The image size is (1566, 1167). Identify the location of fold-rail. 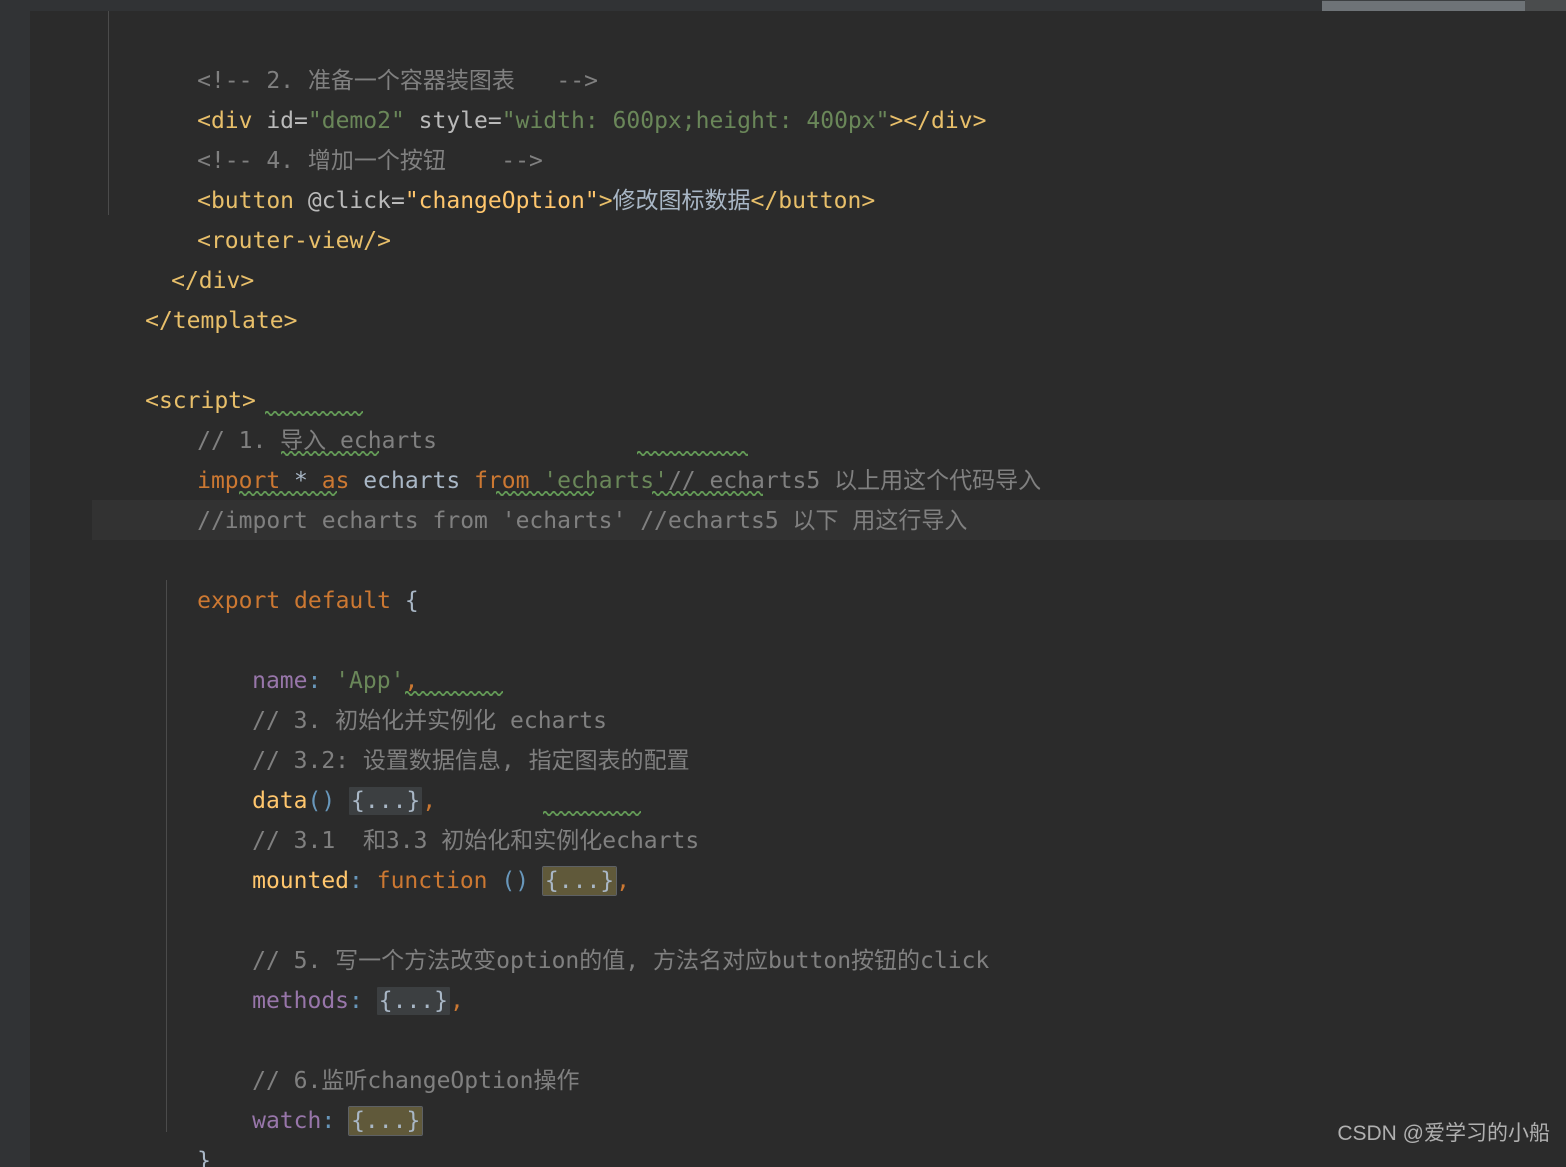
(61, 583).